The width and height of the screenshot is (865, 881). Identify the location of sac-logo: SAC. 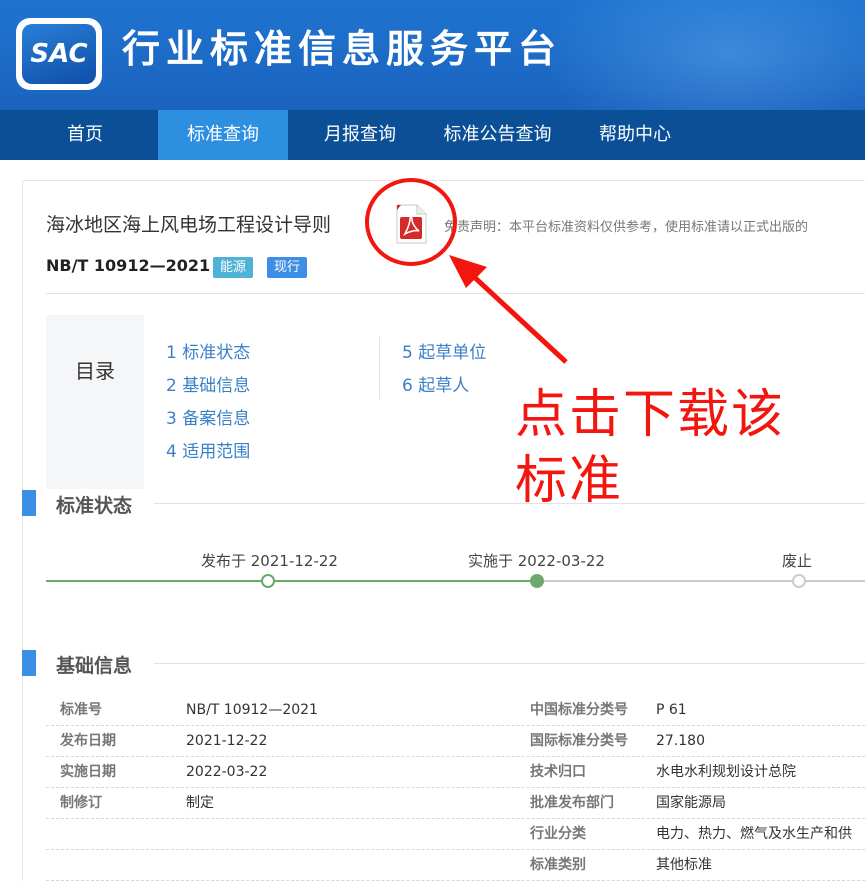
(59, 54).